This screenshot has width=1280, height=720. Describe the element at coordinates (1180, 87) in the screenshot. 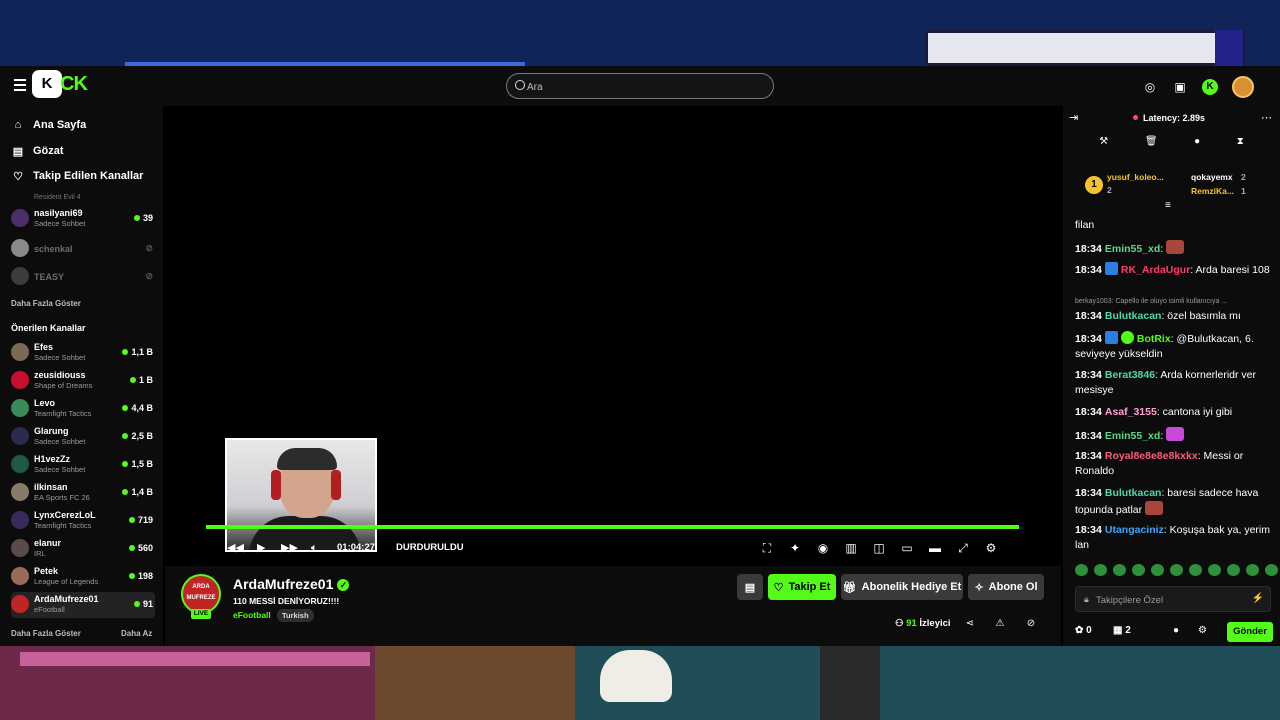

I see `inbox-icon: ▣` at that location.